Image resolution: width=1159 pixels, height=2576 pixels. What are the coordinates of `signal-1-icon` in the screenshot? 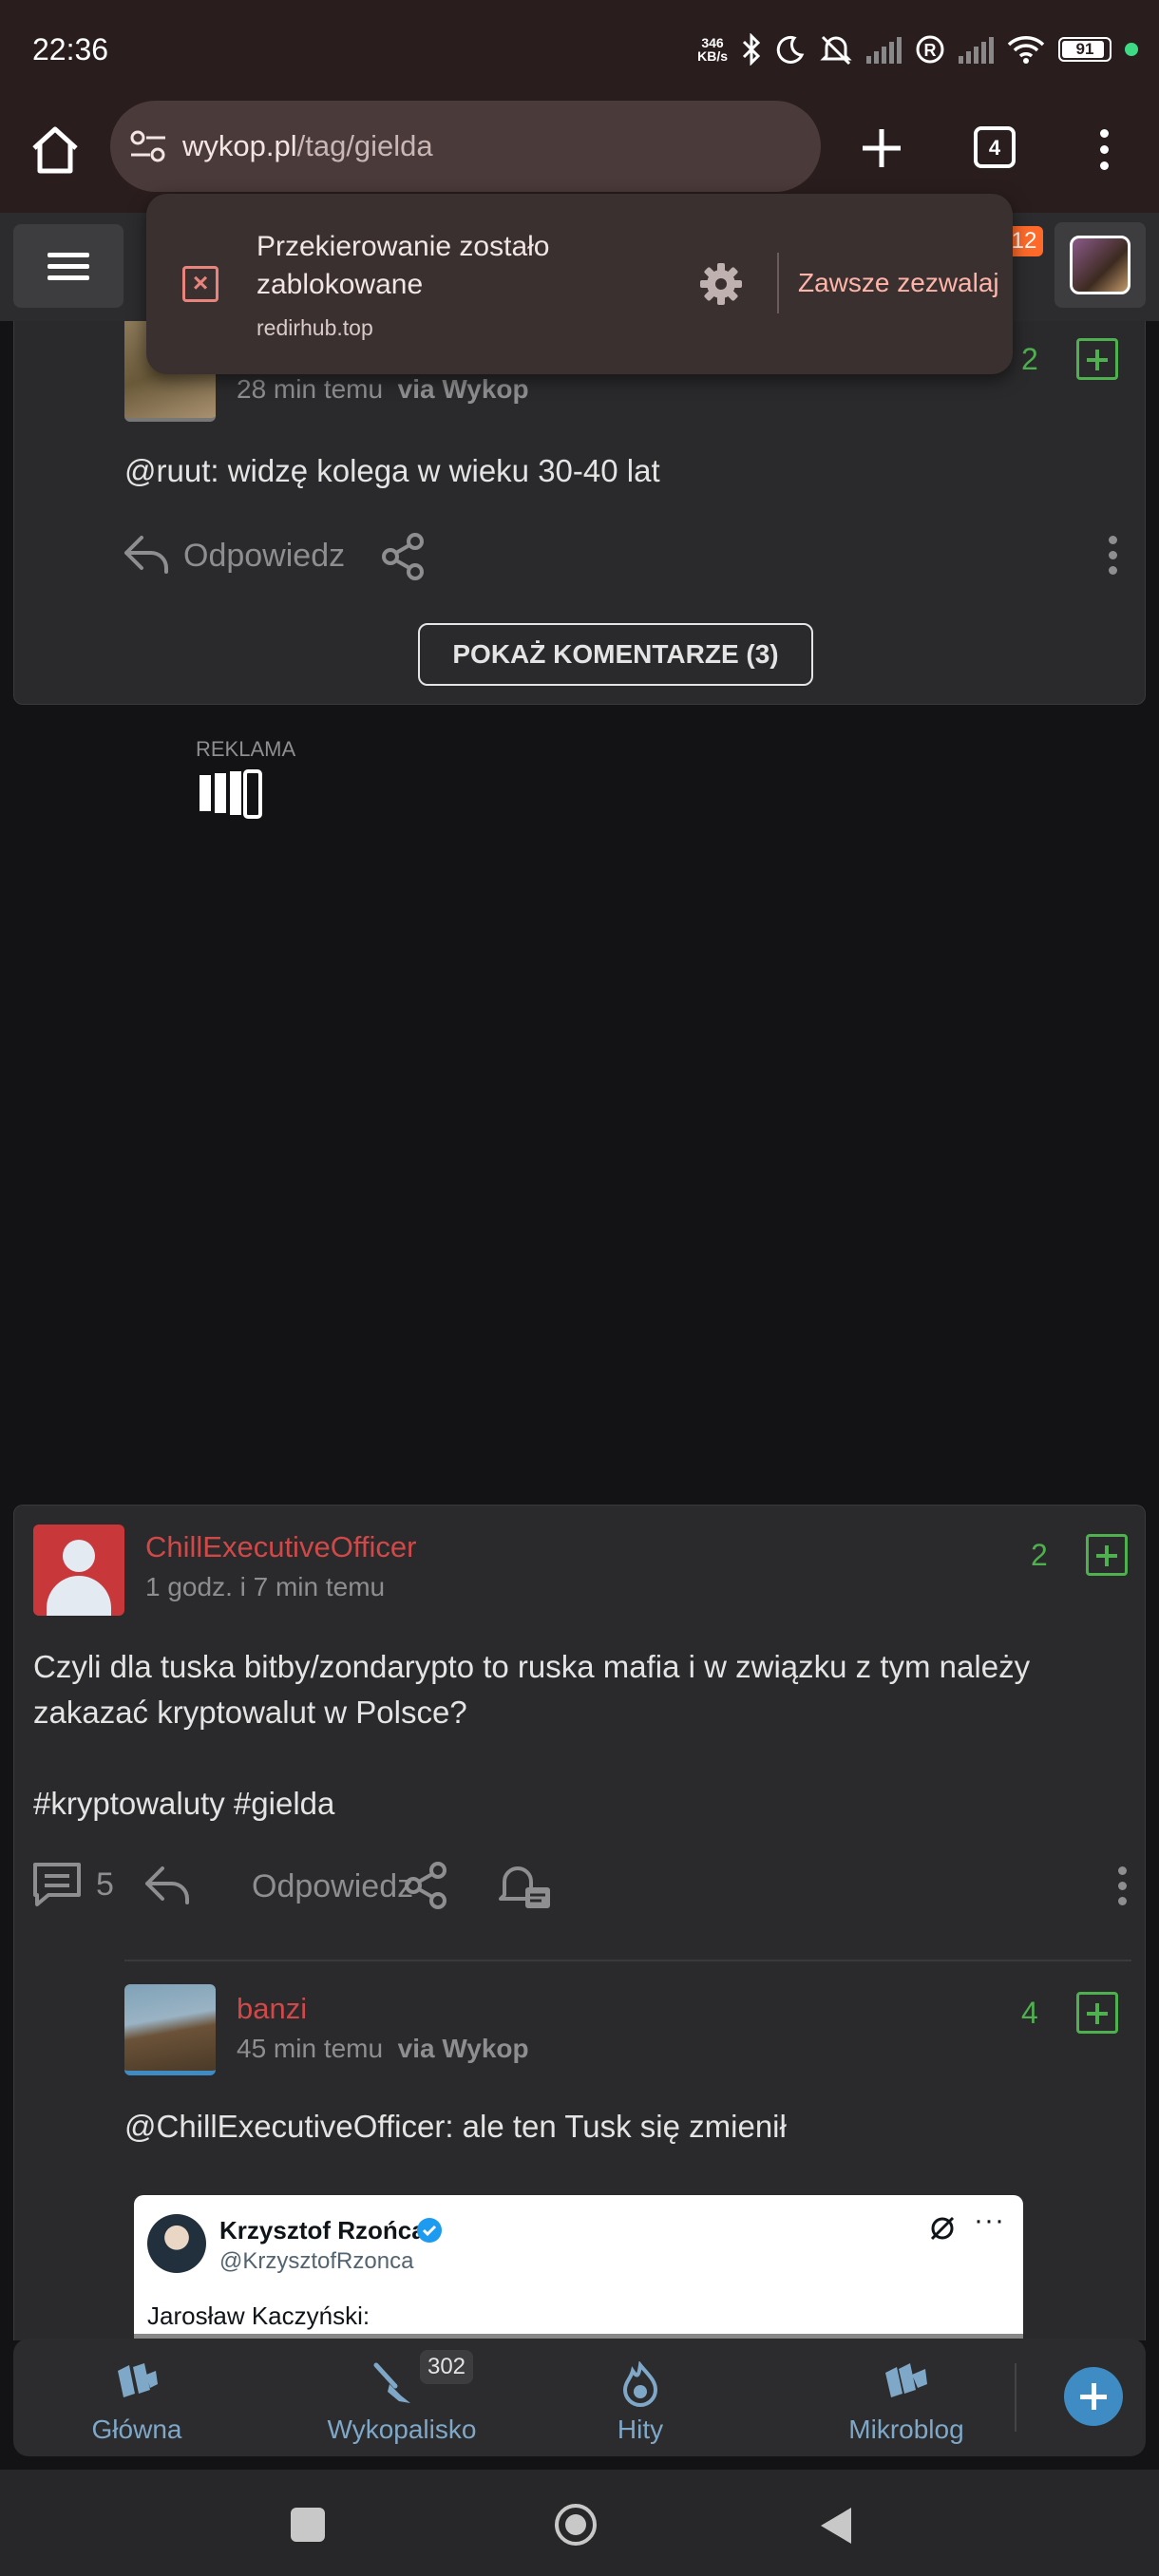 It's located at (884, 49).